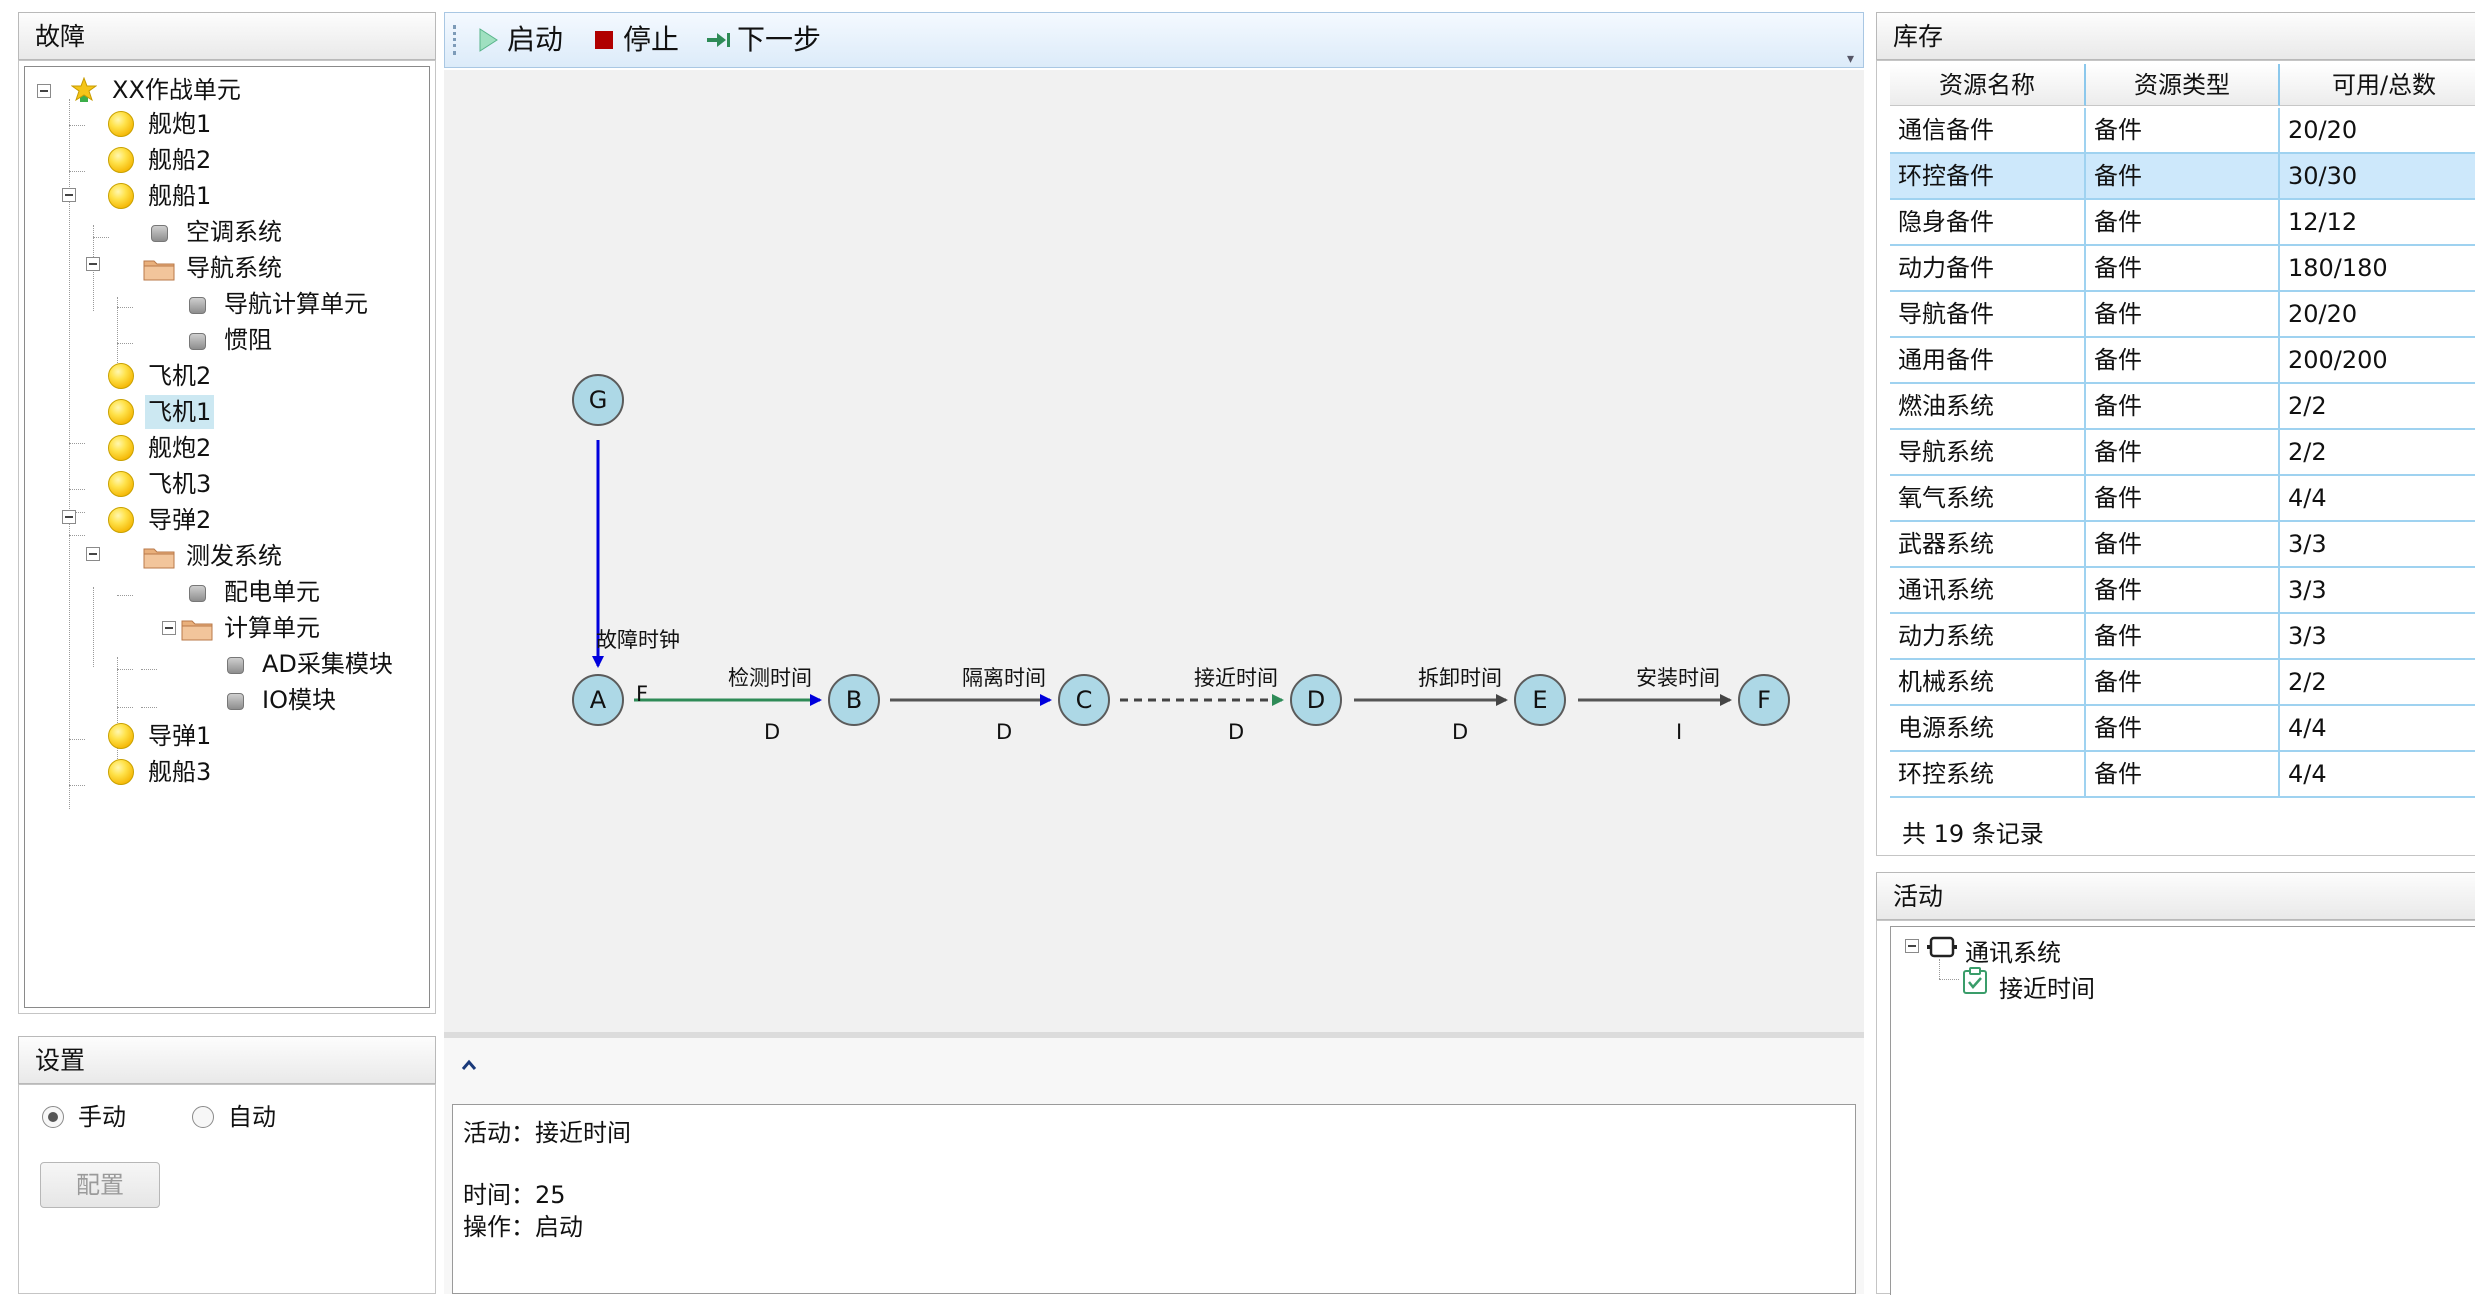 The width and height of the screenshot is (2475, 1295). What do you see at coordinates (1988, 544) in the screenshot?
I see `cell-name: 武器系统` at bounding box center [1988, 544].